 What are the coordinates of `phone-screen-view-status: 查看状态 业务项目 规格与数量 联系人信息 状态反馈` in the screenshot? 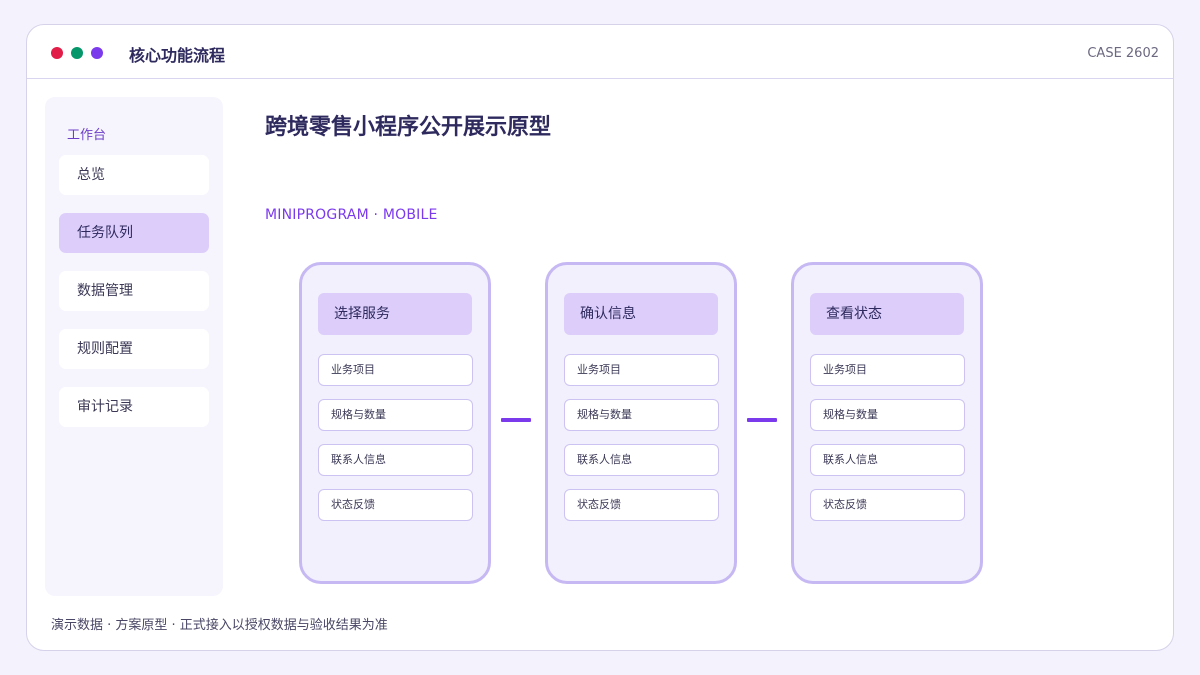 It's located at (887, 423).